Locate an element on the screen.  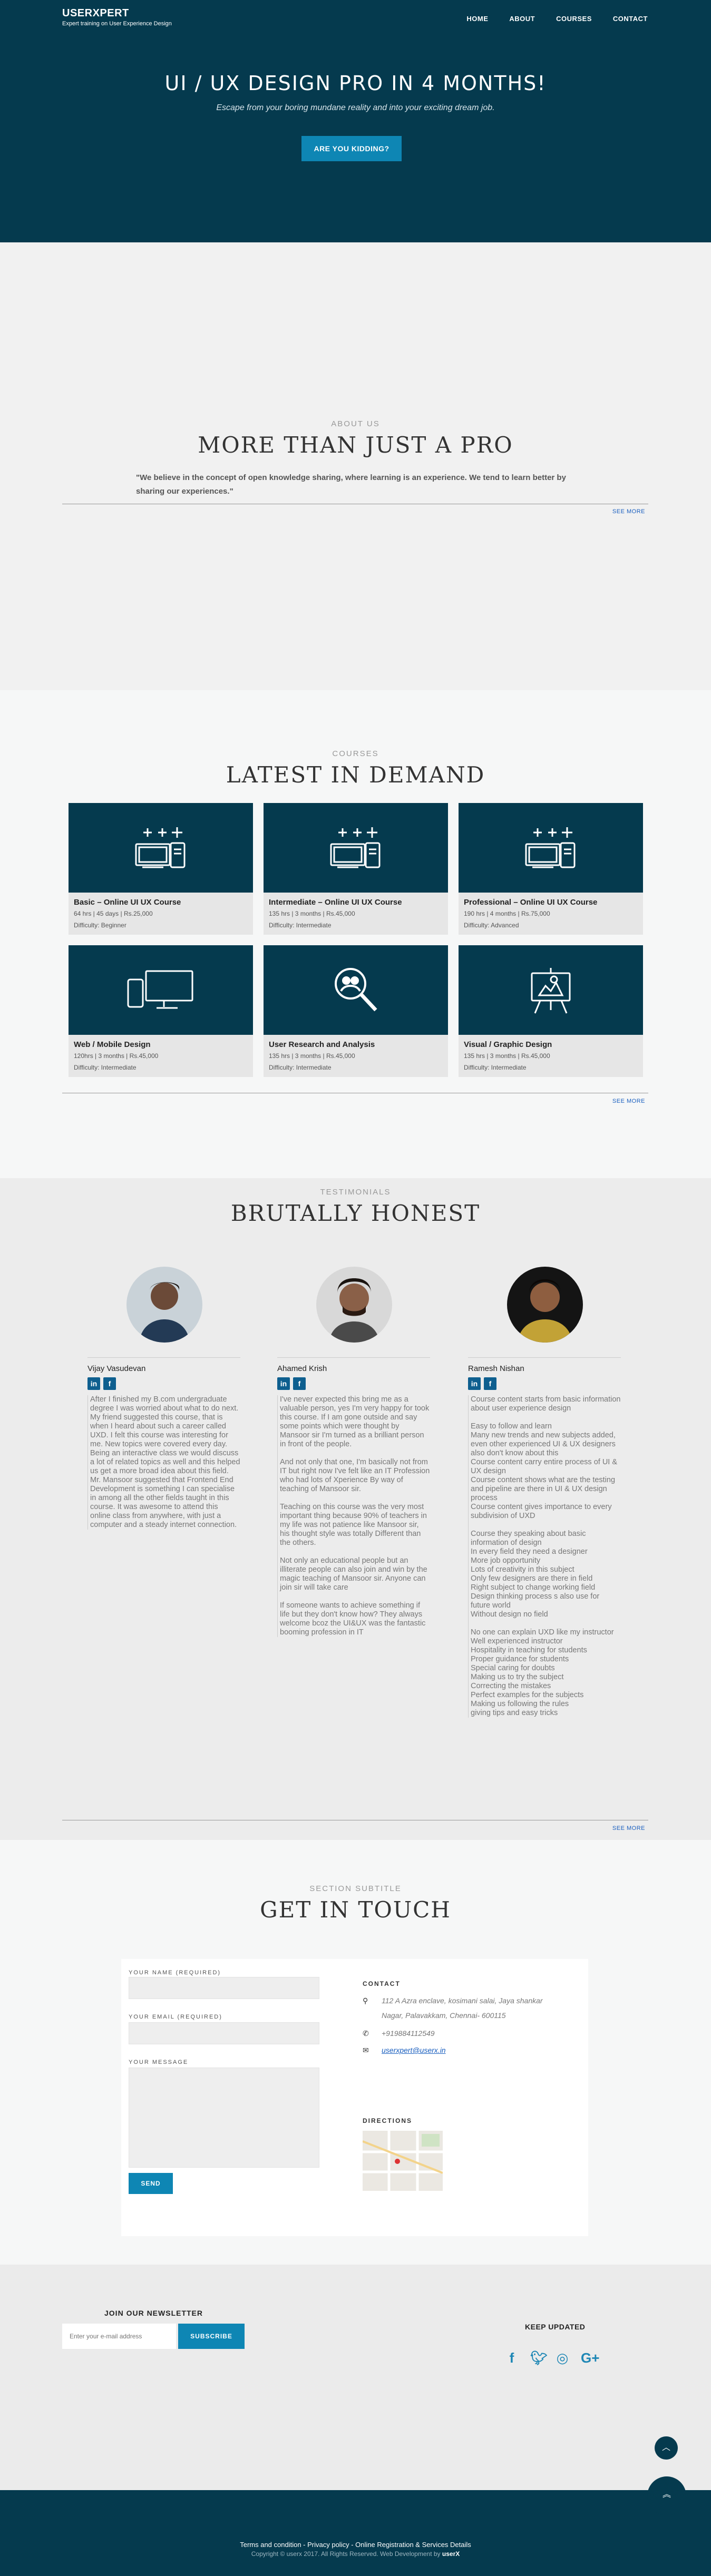
back-to-top-icon: ︽ is located at coordinates (666, 2495).